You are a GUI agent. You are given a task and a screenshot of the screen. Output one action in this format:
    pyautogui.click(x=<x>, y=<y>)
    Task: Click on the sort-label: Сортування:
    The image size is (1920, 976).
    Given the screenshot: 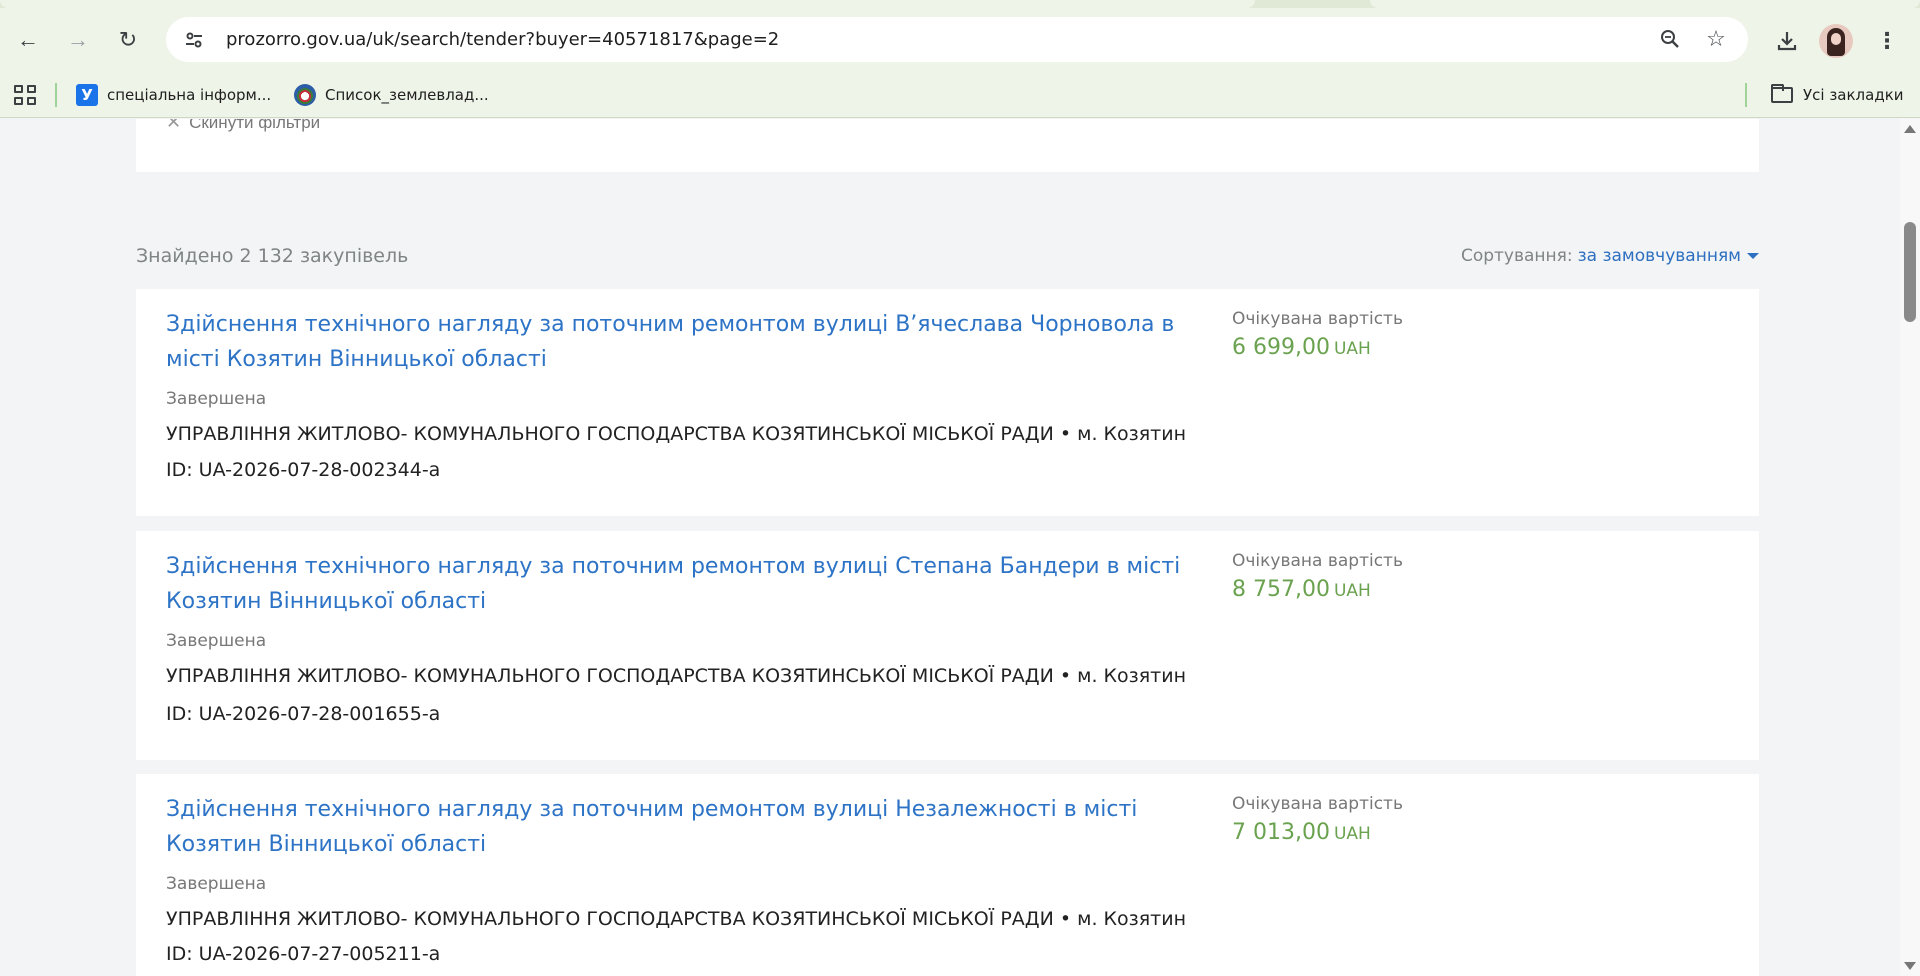 What is the action you would take?
    pyautogui.click(x=1516, y=256)
    